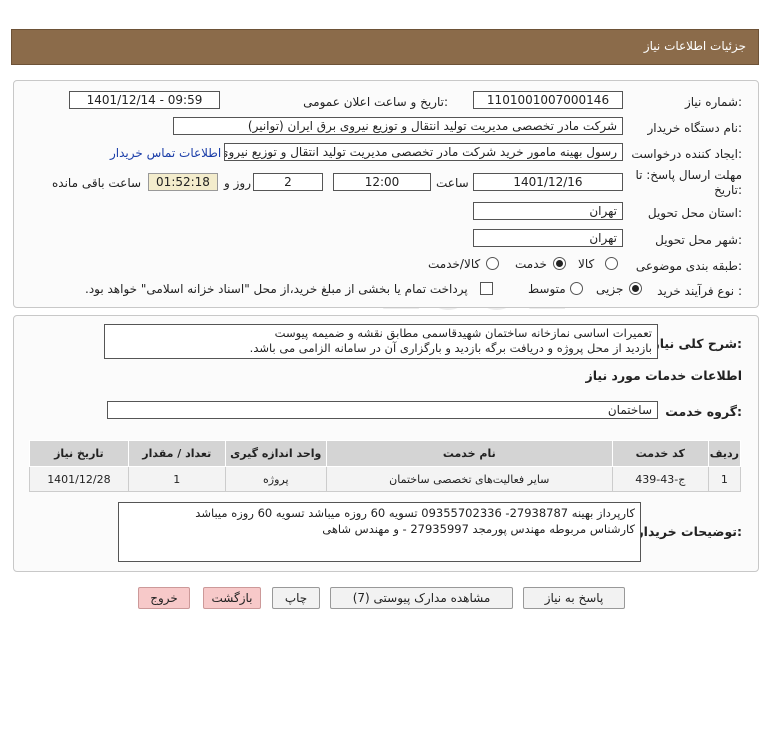  Describe the element at coordinates (699, 291) in the screenshot. I see `process-label: نوع فرآیند خرید :` at that location.